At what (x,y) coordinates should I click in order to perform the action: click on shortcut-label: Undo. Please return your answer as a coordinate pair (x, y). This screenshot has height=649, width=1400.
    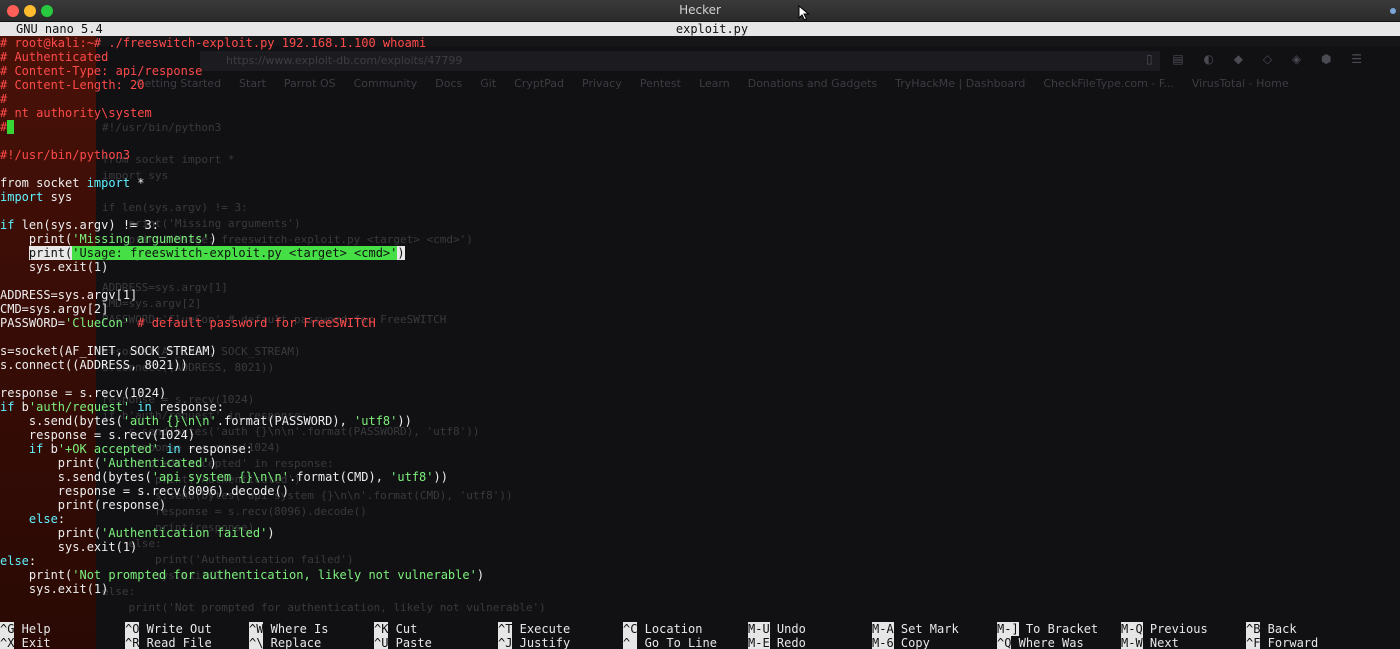
    Looking at the image, I should click on (787, 629).